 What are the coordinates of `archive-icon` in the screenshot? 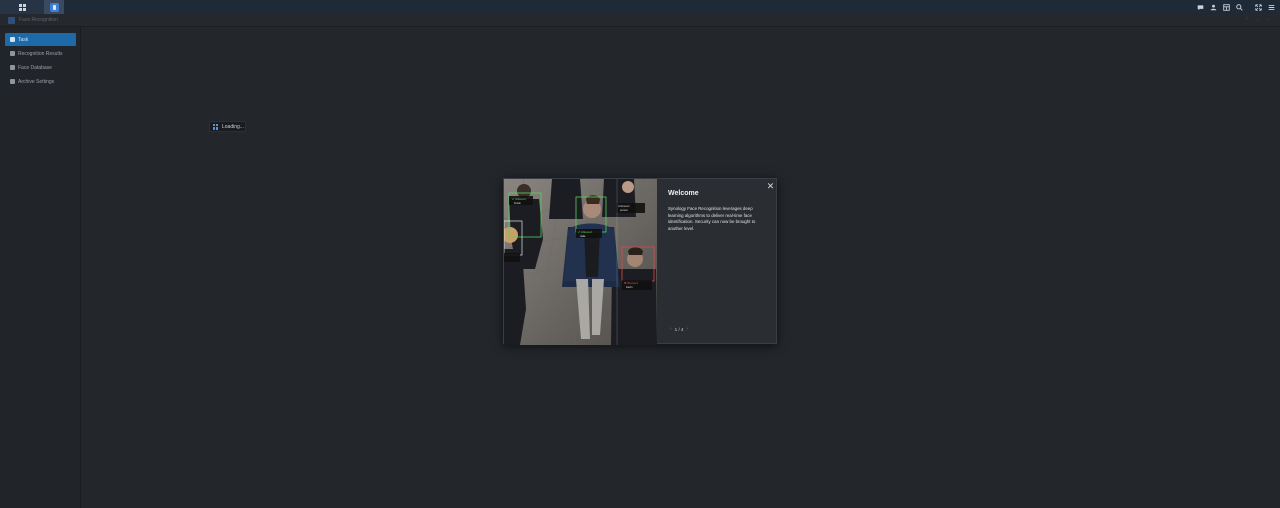 It's located at (12, 81).